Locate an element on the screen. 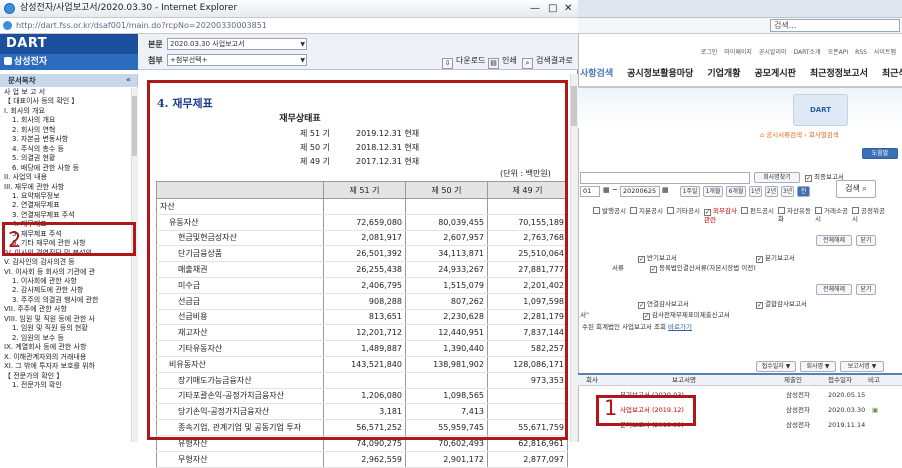  toc-item: 1. 요약재무정보 is located at coordinates (36, 196).